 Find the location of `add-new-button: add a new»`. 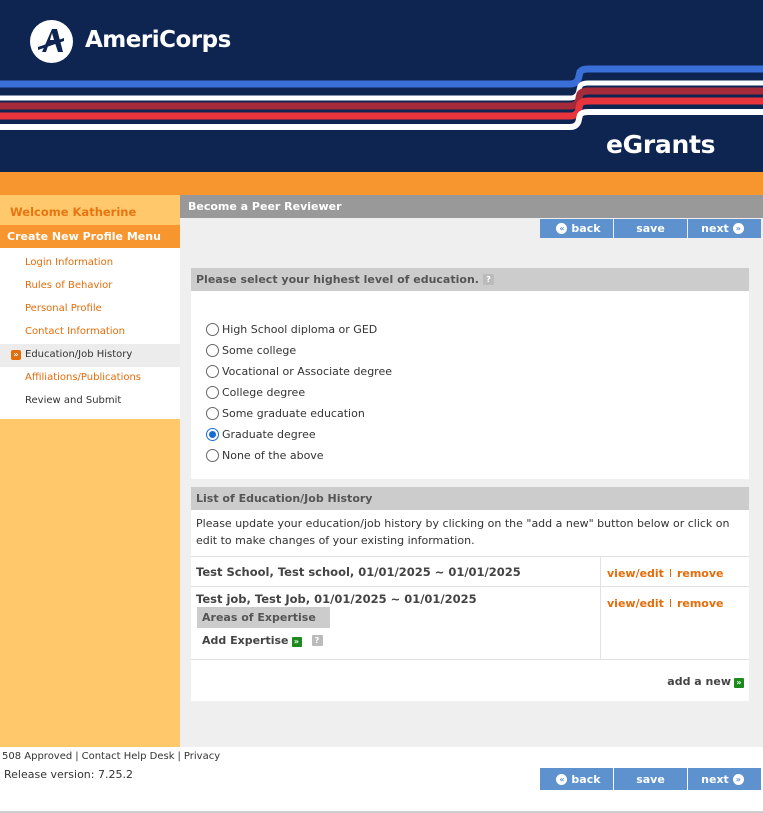

add-new-button: add a new» is located at coordinates (705, 681).